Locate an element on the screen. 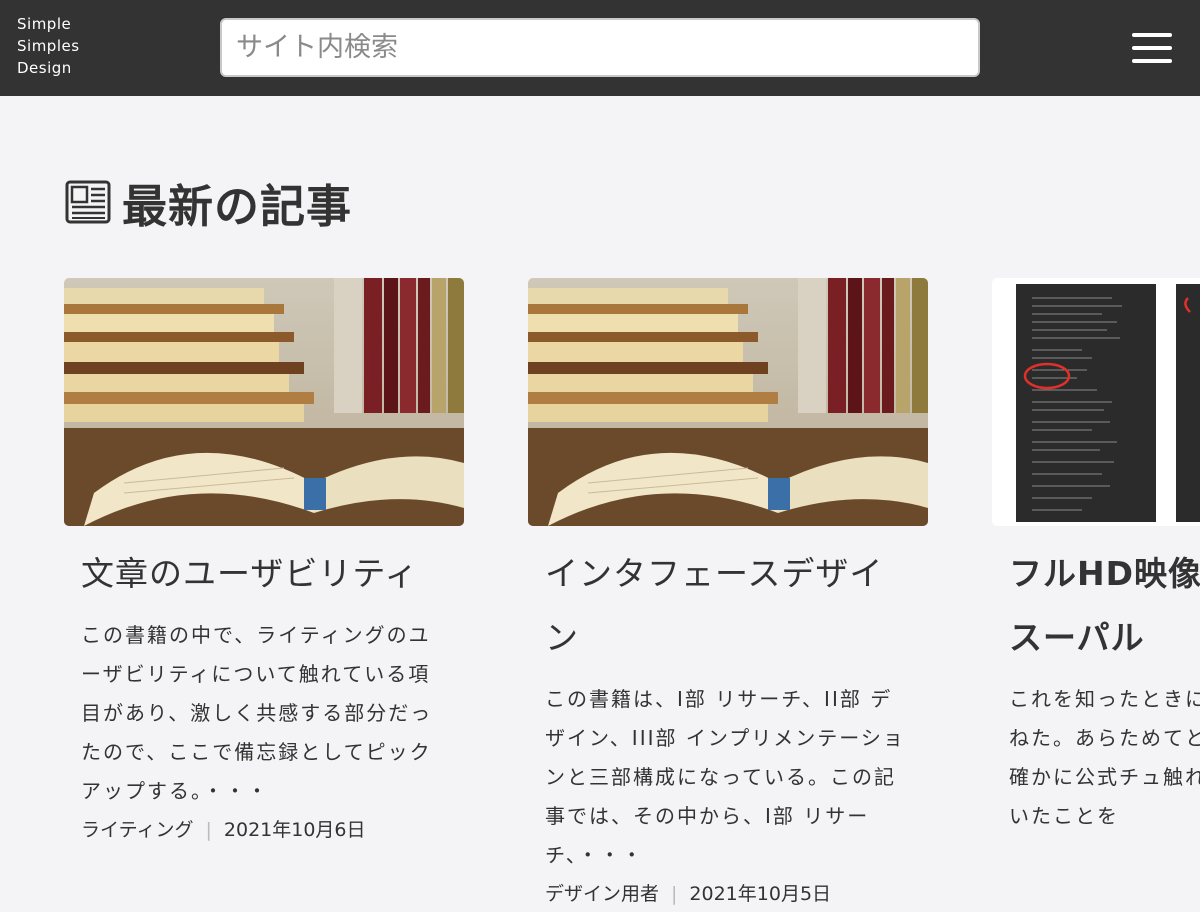 This screenshot has height=912, width=1200. article-title: フルHD映像る → スーパル is located at coordinates (1104, 606).